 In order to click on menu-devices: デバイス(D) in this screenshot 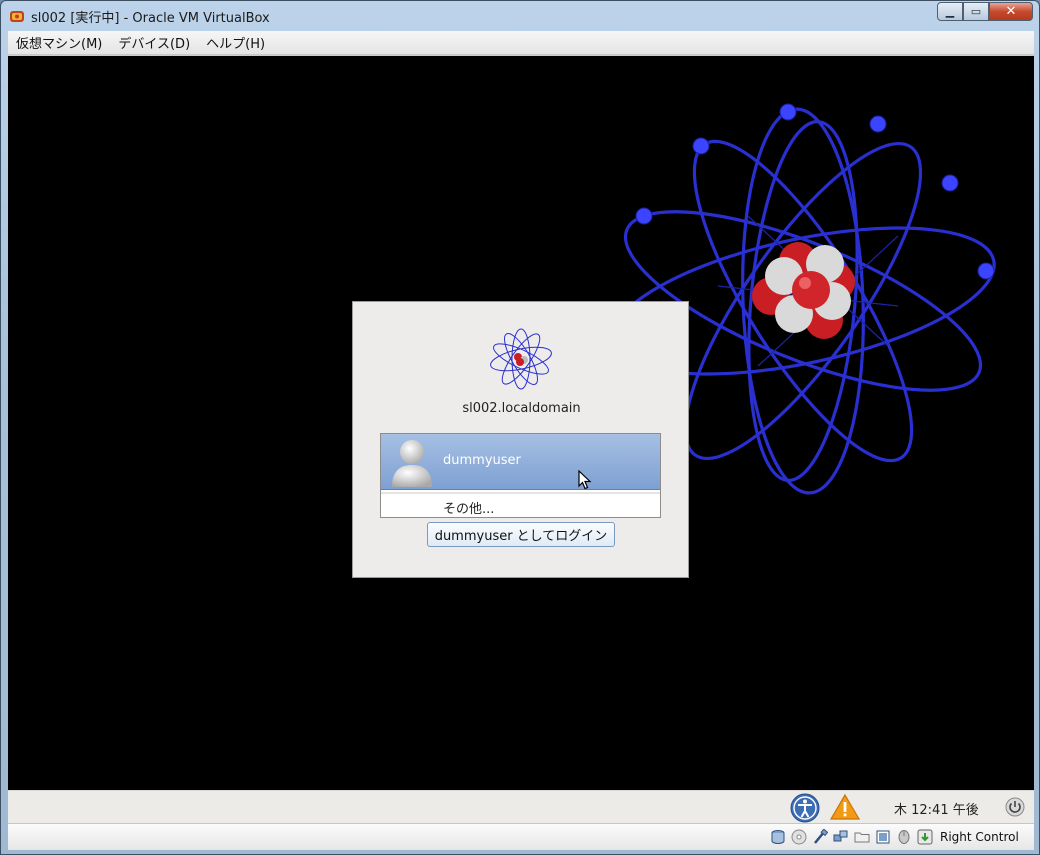, I will do `click(154, 42)`.